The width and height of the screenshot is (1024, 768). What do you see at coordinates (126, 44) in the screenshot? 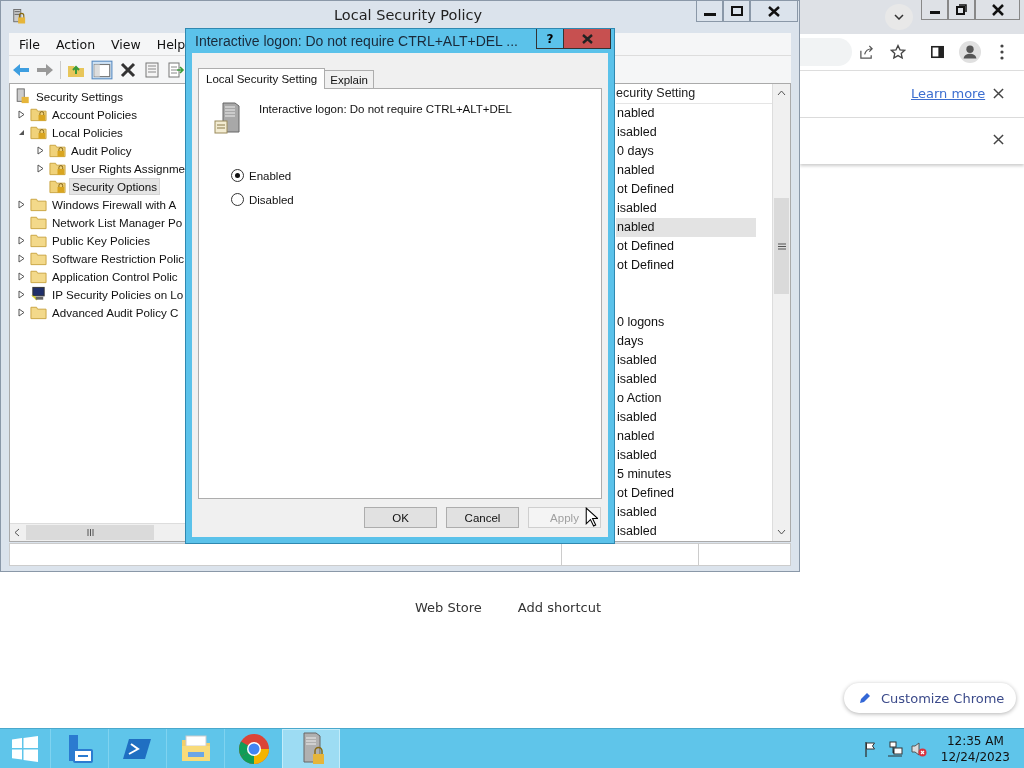
I see `menu-item: View` at bounding box center [126, 44].